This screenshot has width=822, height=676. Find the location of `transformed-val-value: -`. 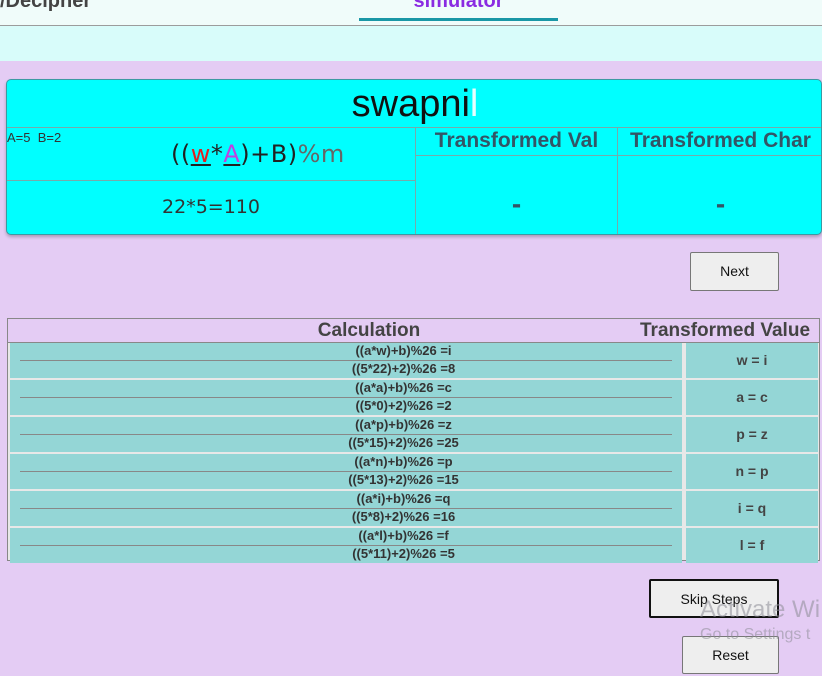

transformed-val-value: - is located at coordinates (516, 203).